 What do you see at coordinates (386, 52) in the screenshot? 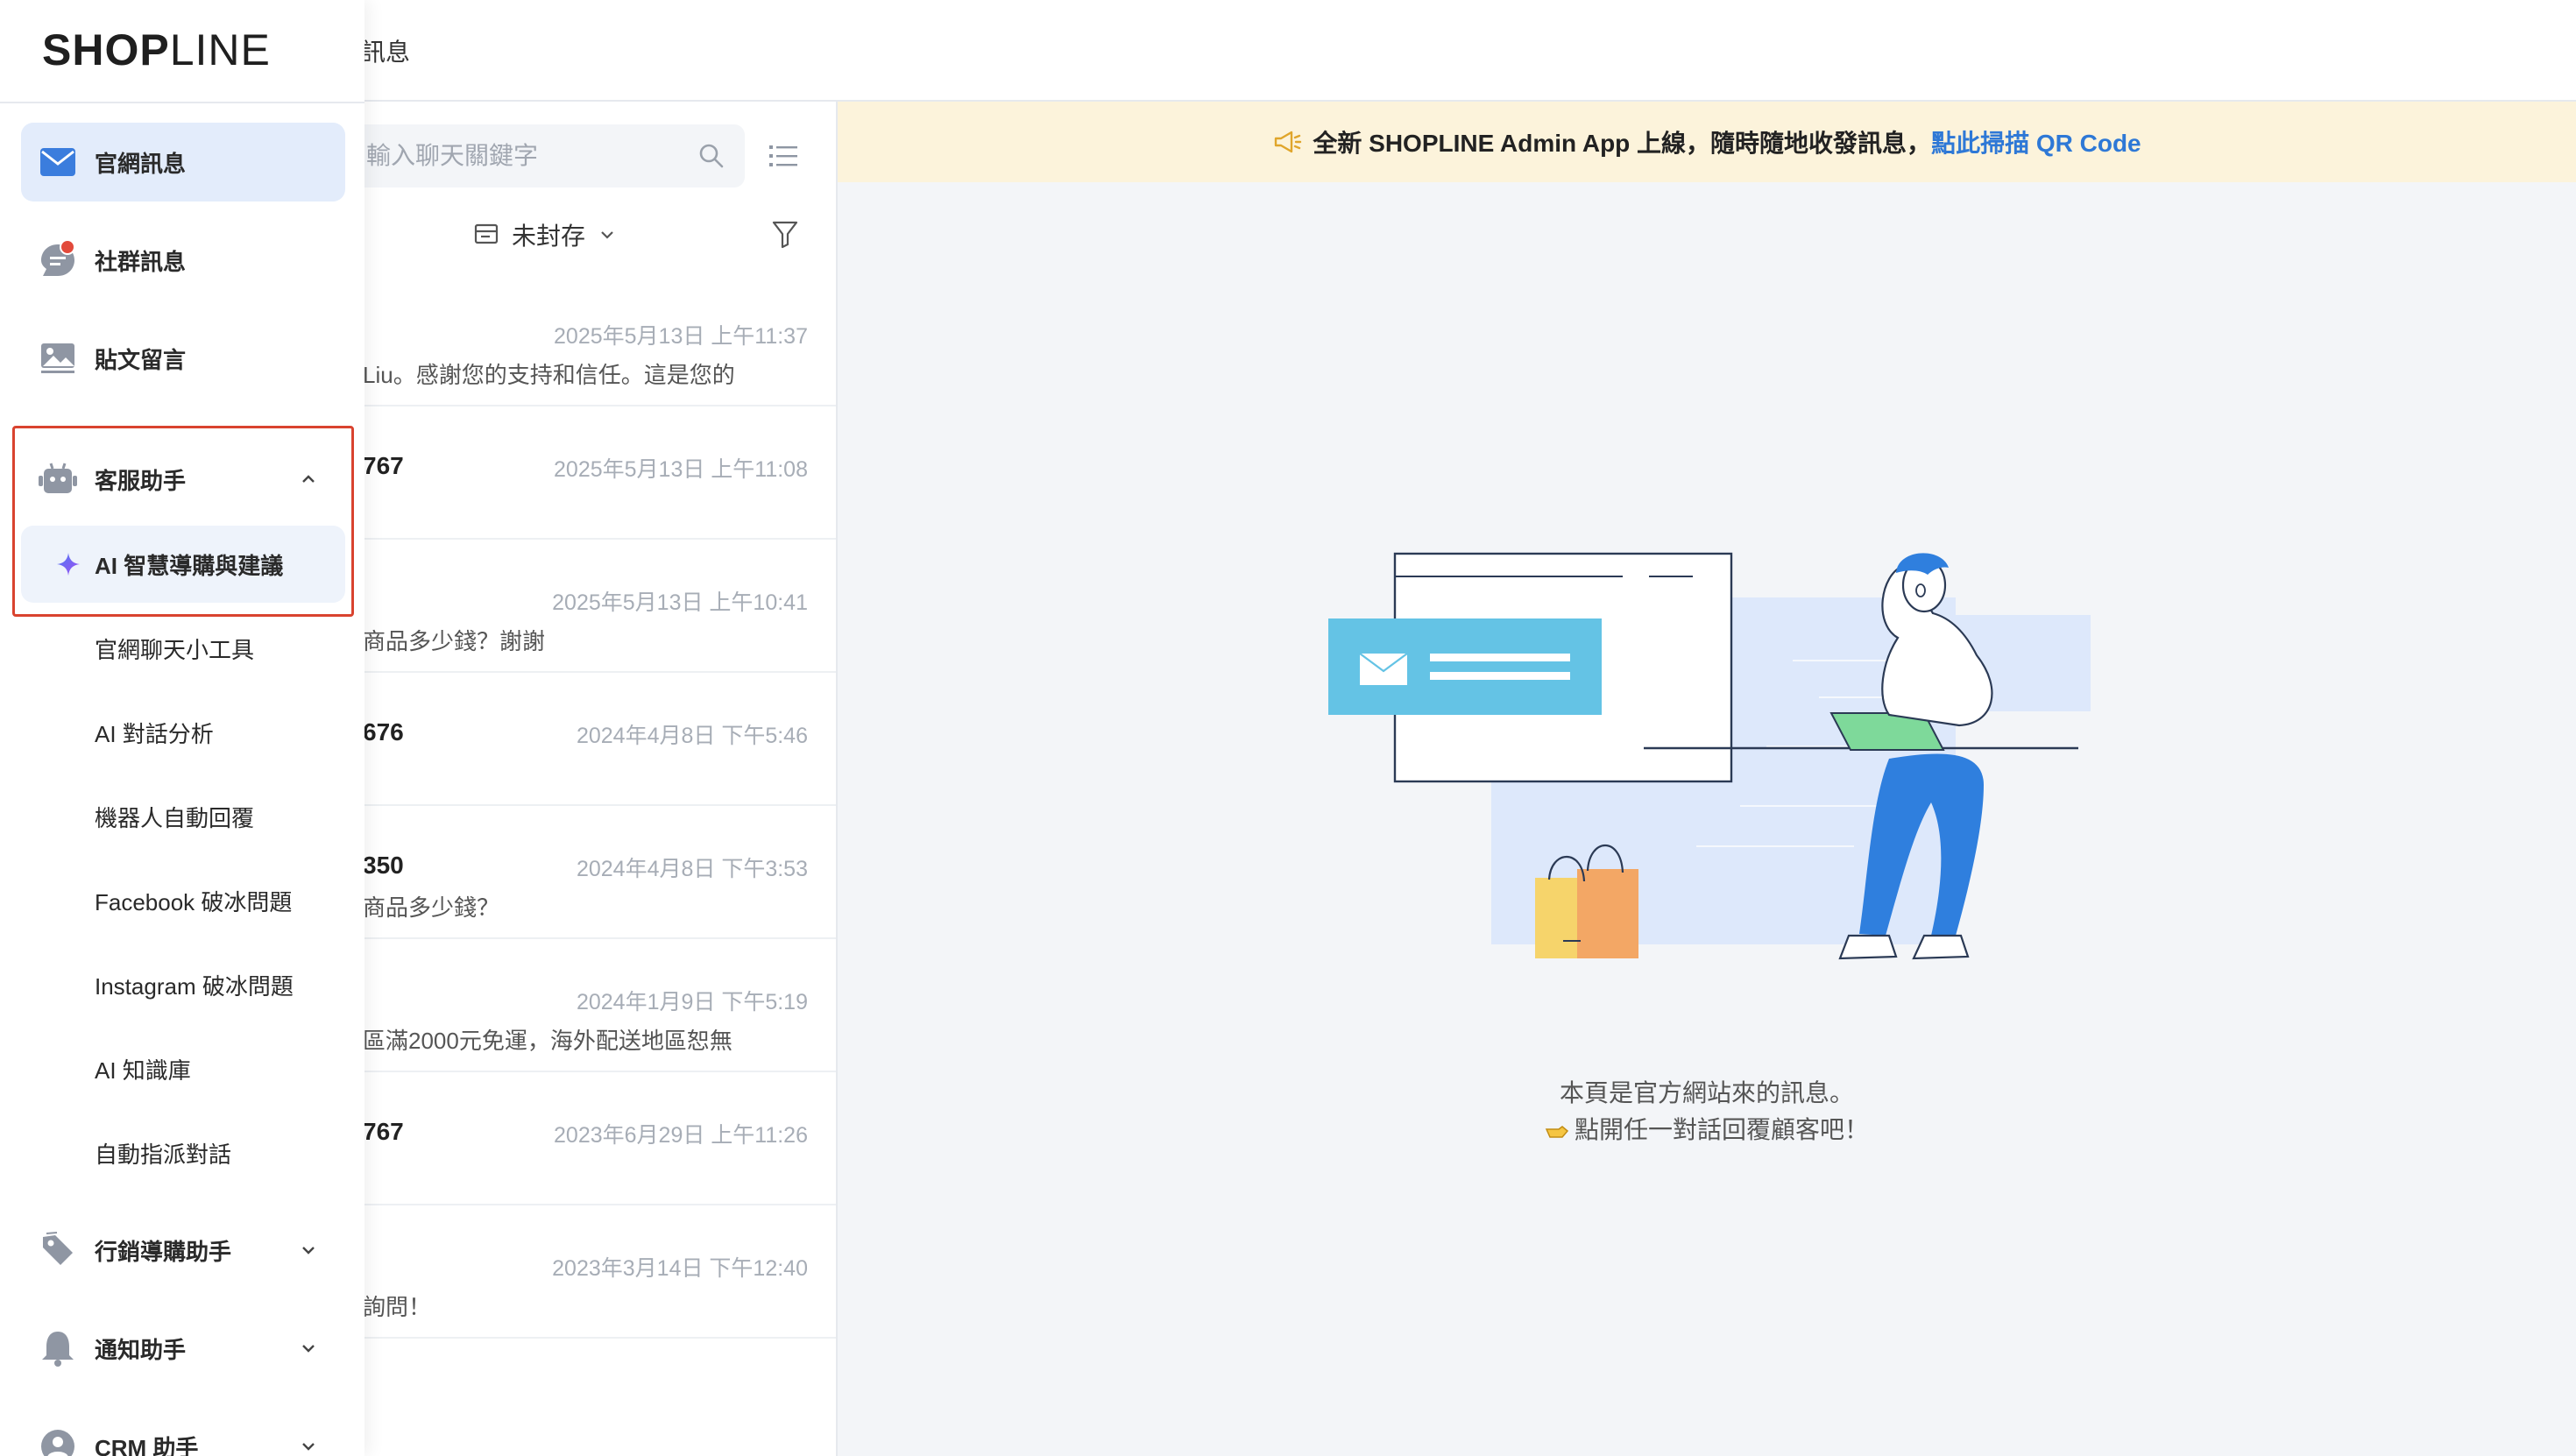
I see `page-title: 訊息` at bounding box center [386, 52].